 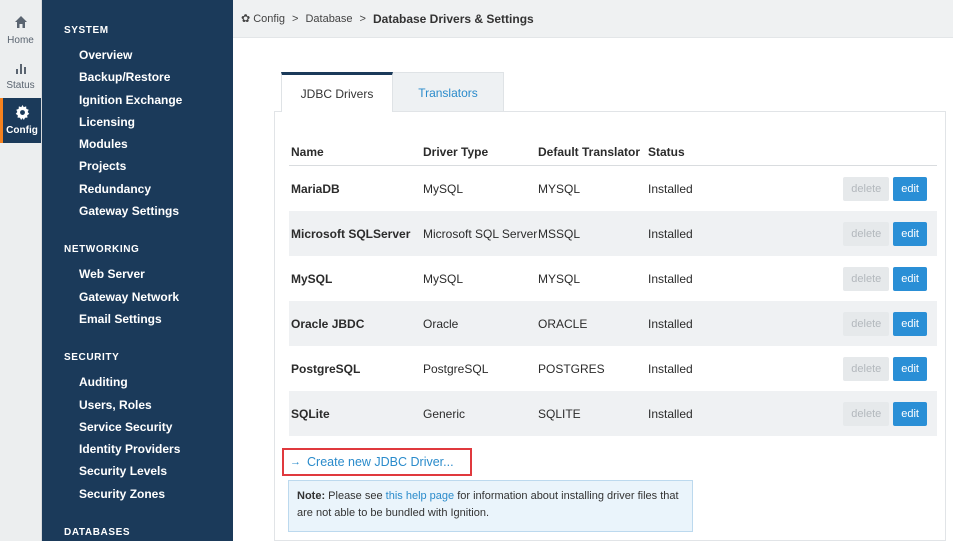 What do you see at coordinates (86, 30) in the screenshot?
I see `nav-heading-system: SYSTEM` at bounding box center [86, 30].